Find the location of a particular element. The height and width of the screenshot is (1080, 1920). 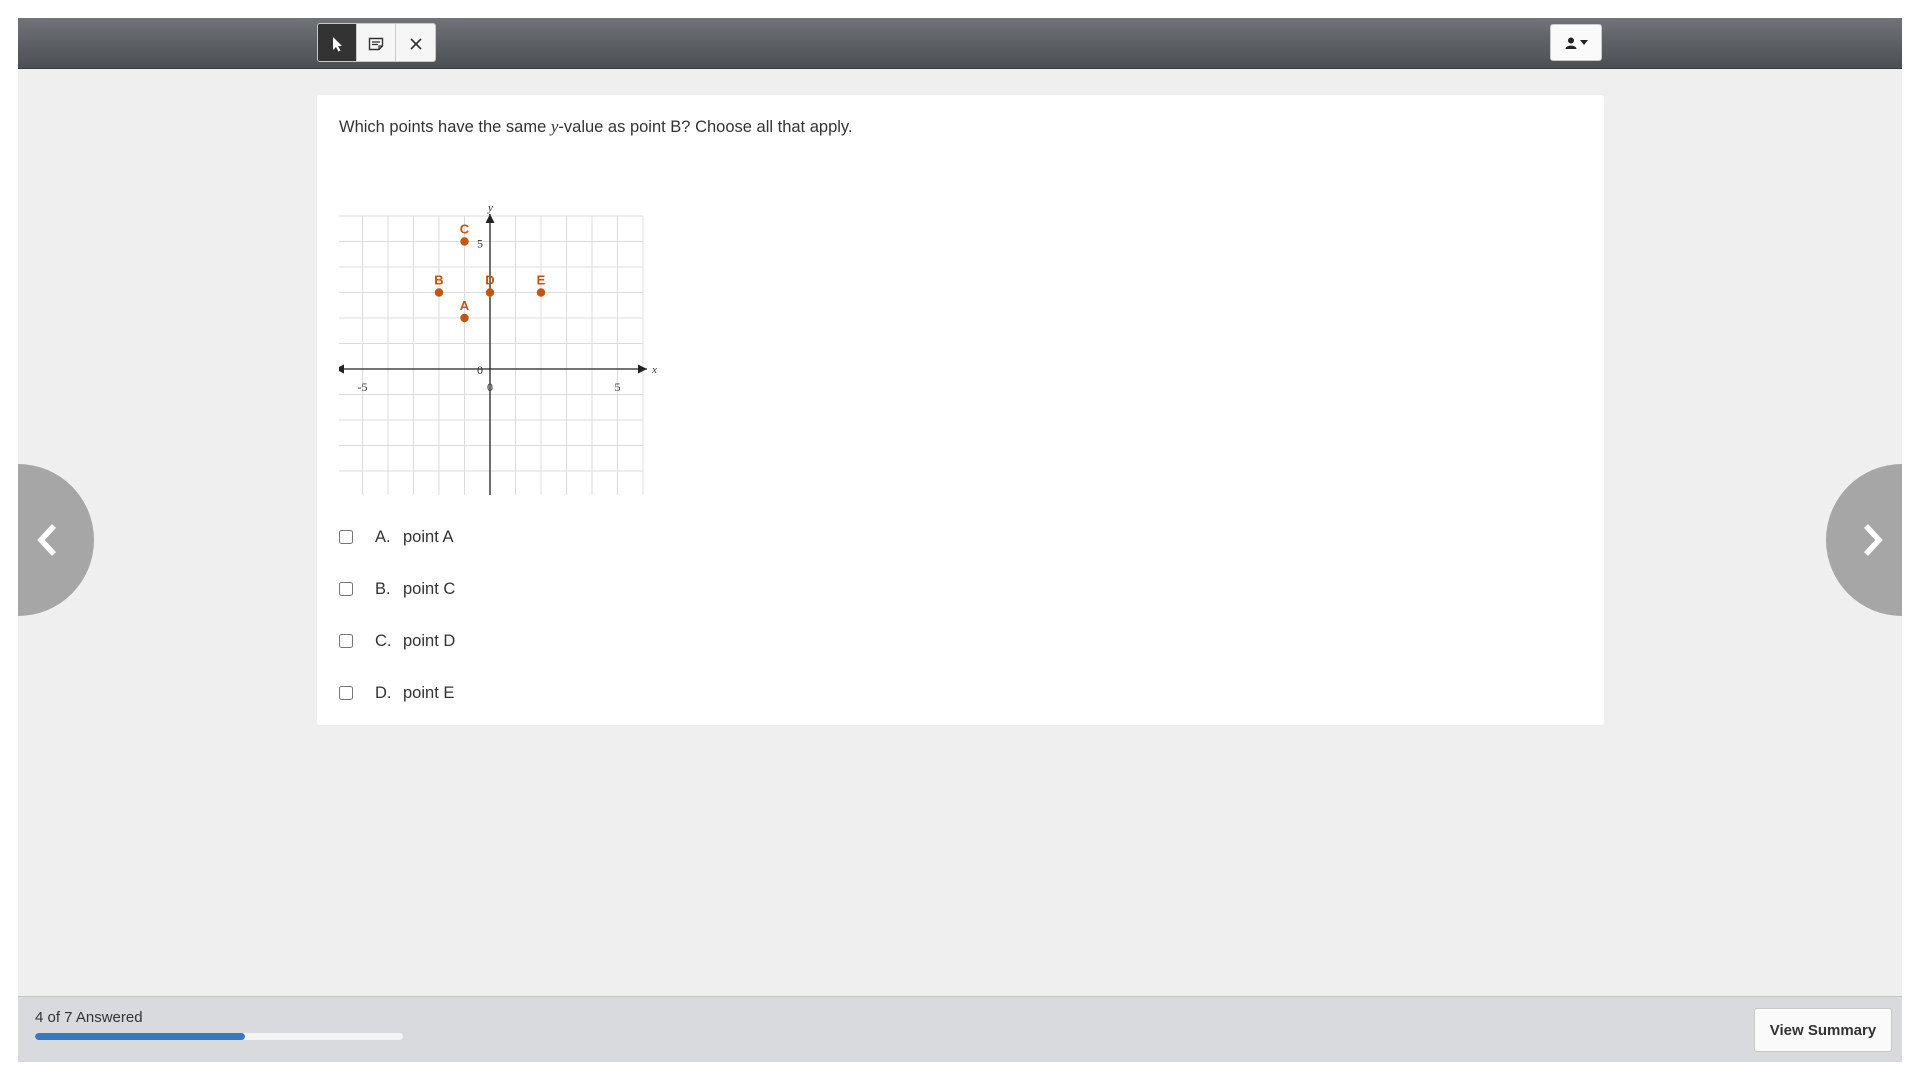

tool-group is located at coordinates (376, 42).